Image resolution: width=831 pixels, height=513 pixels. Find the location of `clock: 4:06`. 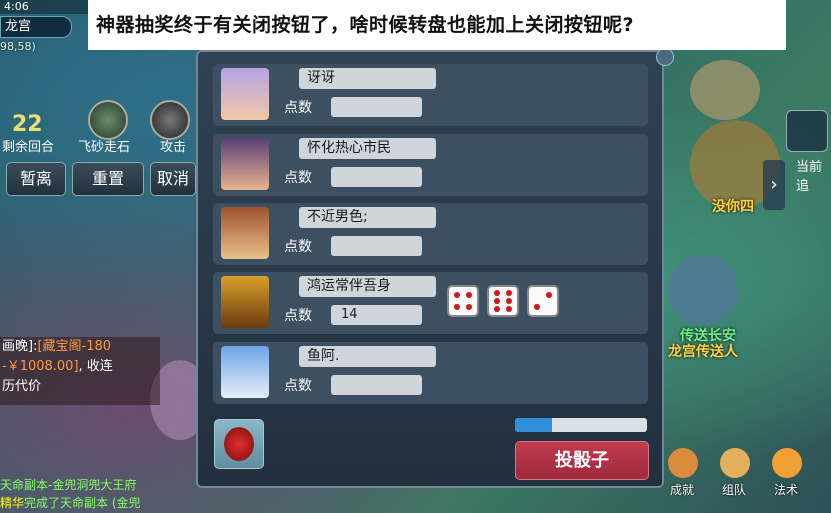

clock: 4:06 is located at coordinates (16, 6).